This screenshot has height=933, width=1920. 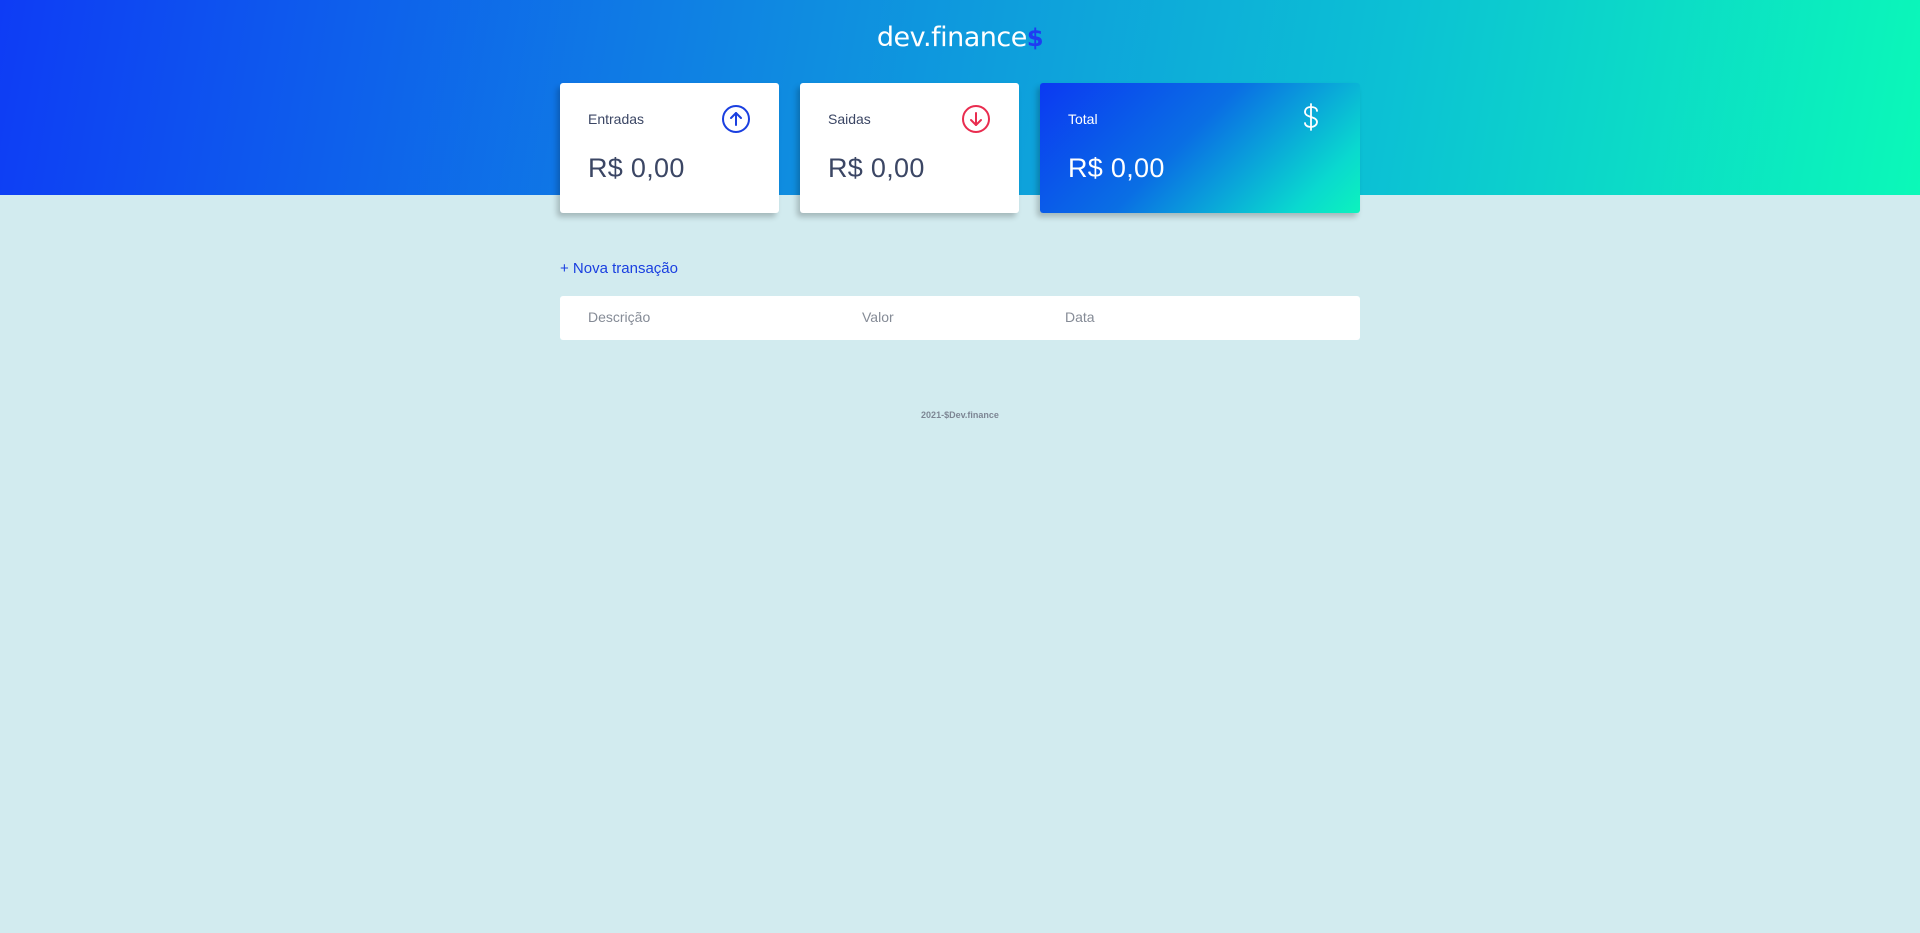 What do you see at coordinates (960, 415) in the screenshot?
I see `footer-text: 2021-$Dev.finance` at bounding box center [960, 415].